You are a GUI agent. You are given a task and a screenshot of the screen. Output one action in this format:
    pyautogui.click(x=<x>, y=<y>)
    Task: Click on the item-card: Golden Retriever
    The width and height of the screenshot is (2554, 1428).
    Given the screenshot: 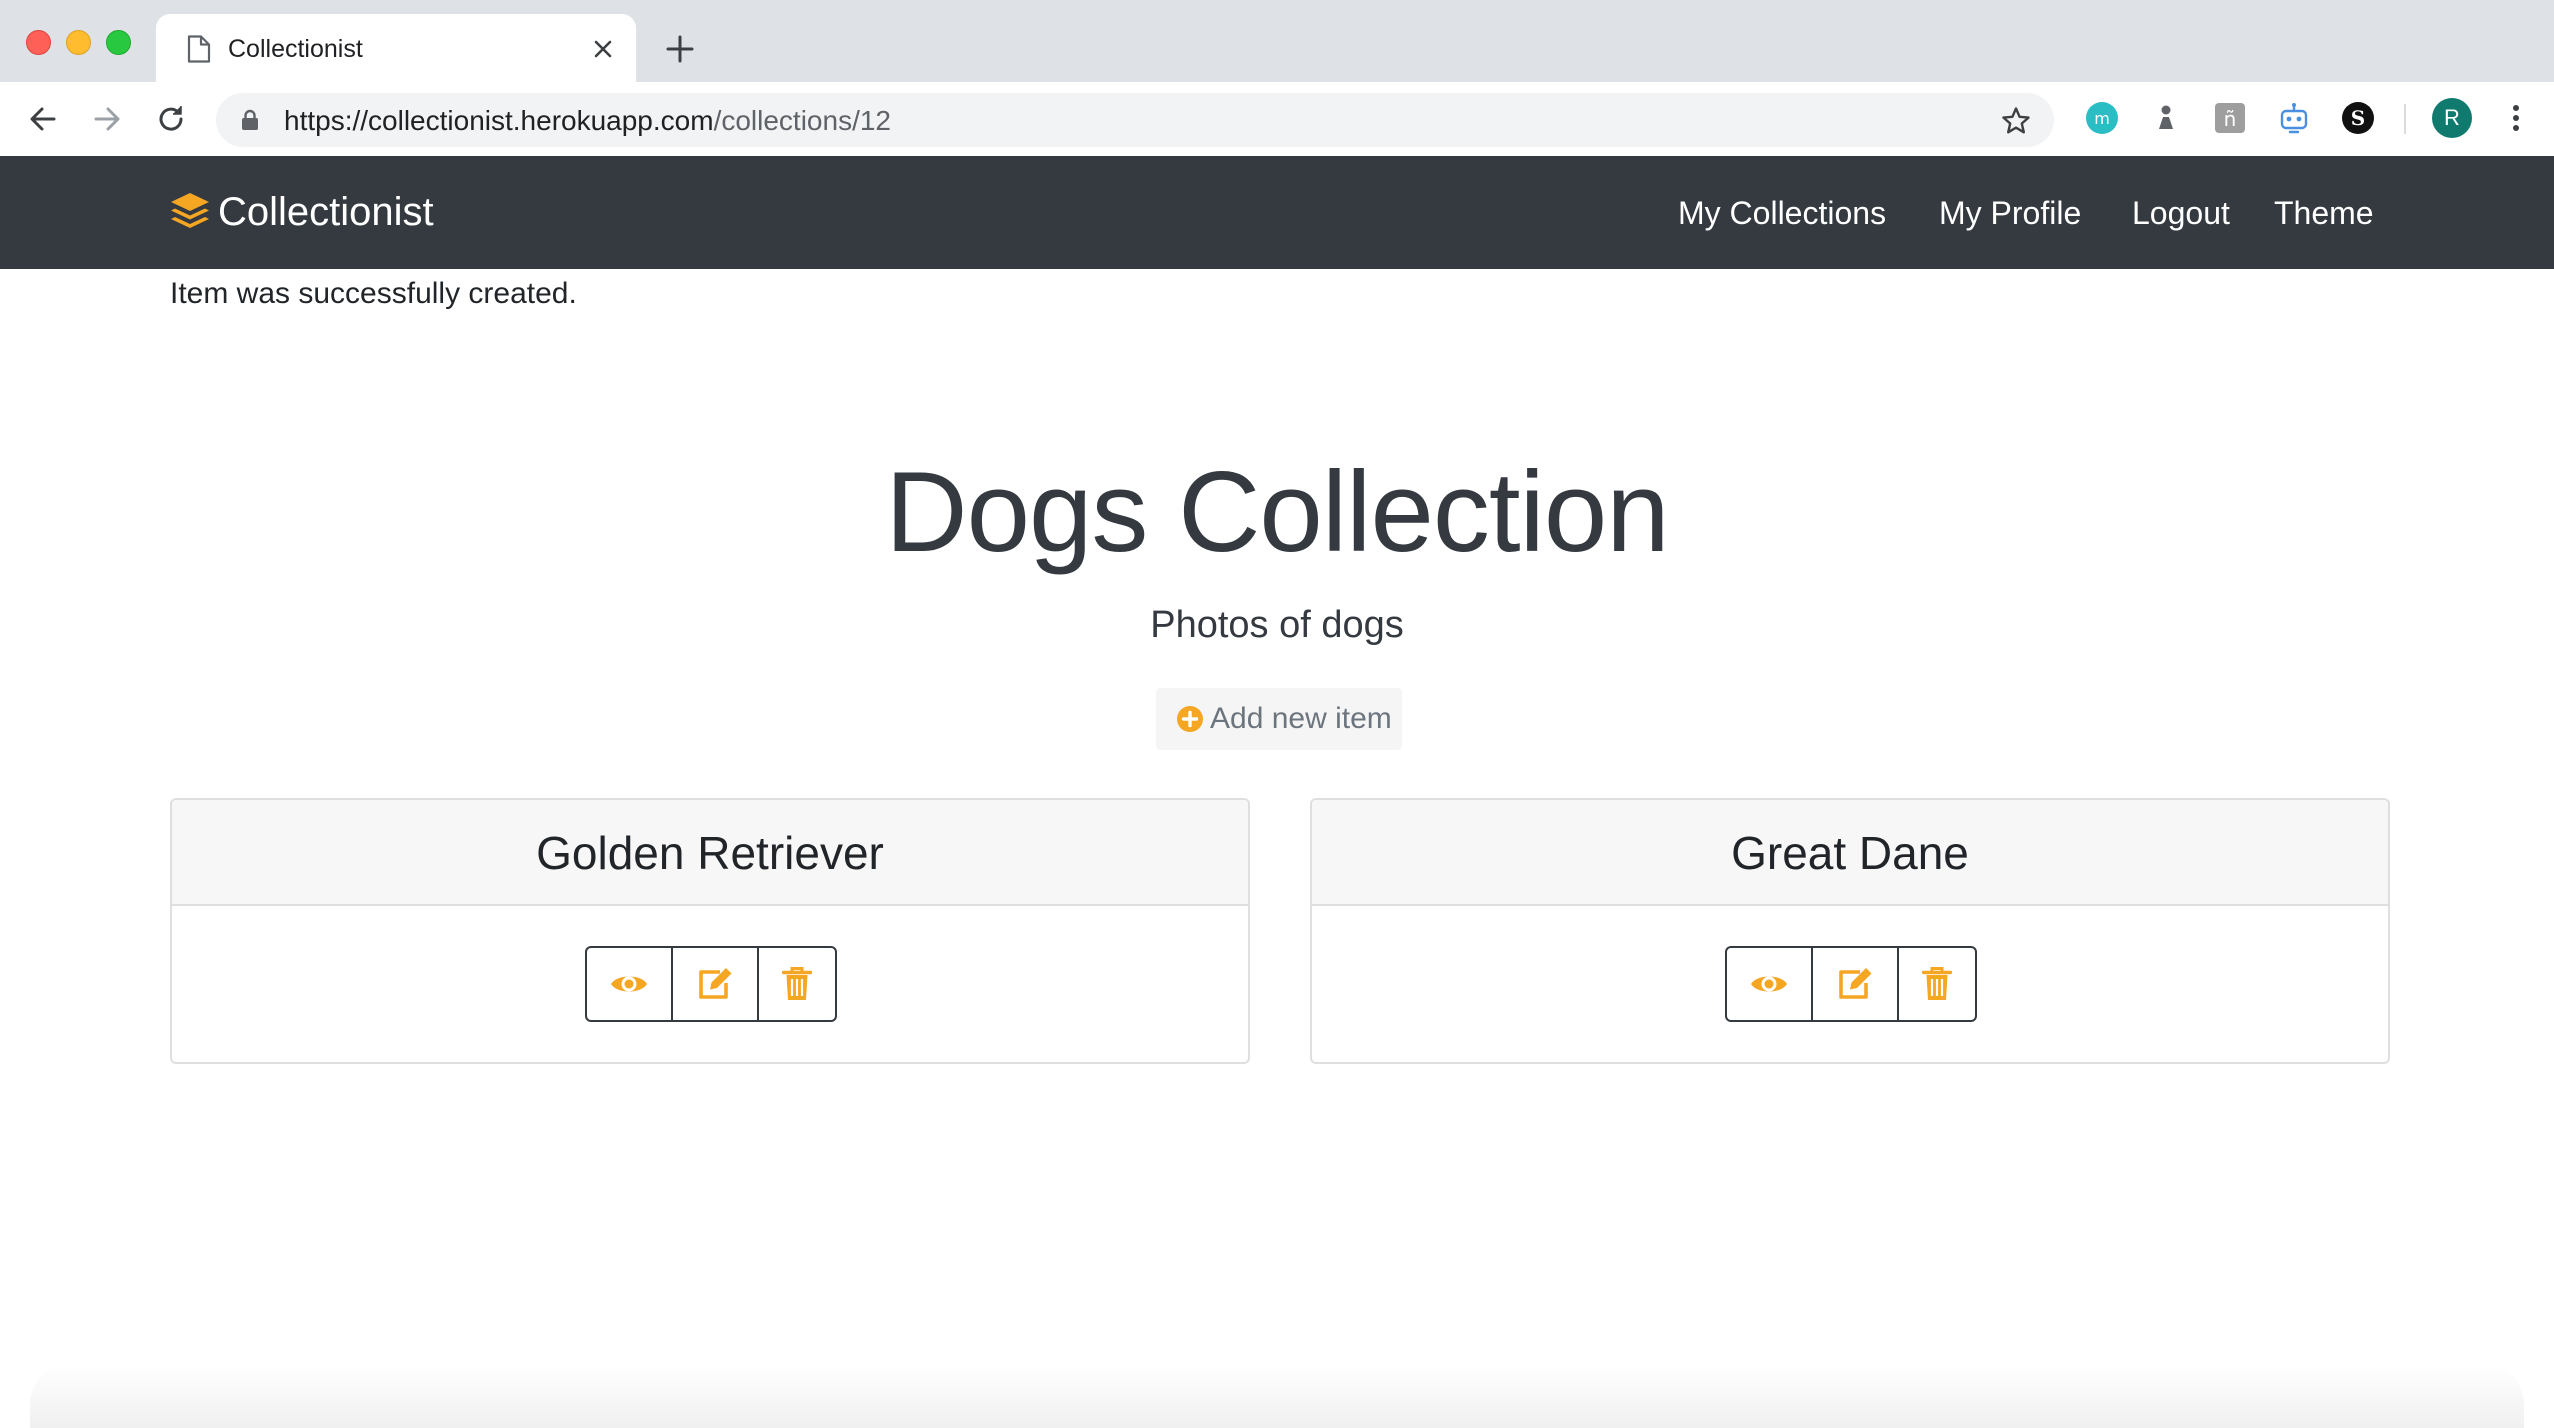 What is the action you would take?
    pyautogui.click(x=710, y=931)
    